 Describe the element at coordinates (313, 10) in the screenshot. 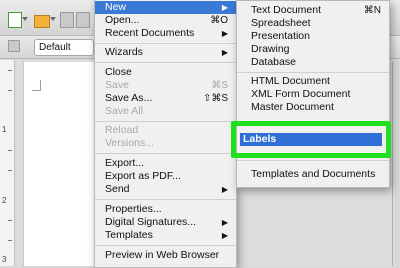

I see `menu-item-text-document: Text Document ⌘N` at that location.